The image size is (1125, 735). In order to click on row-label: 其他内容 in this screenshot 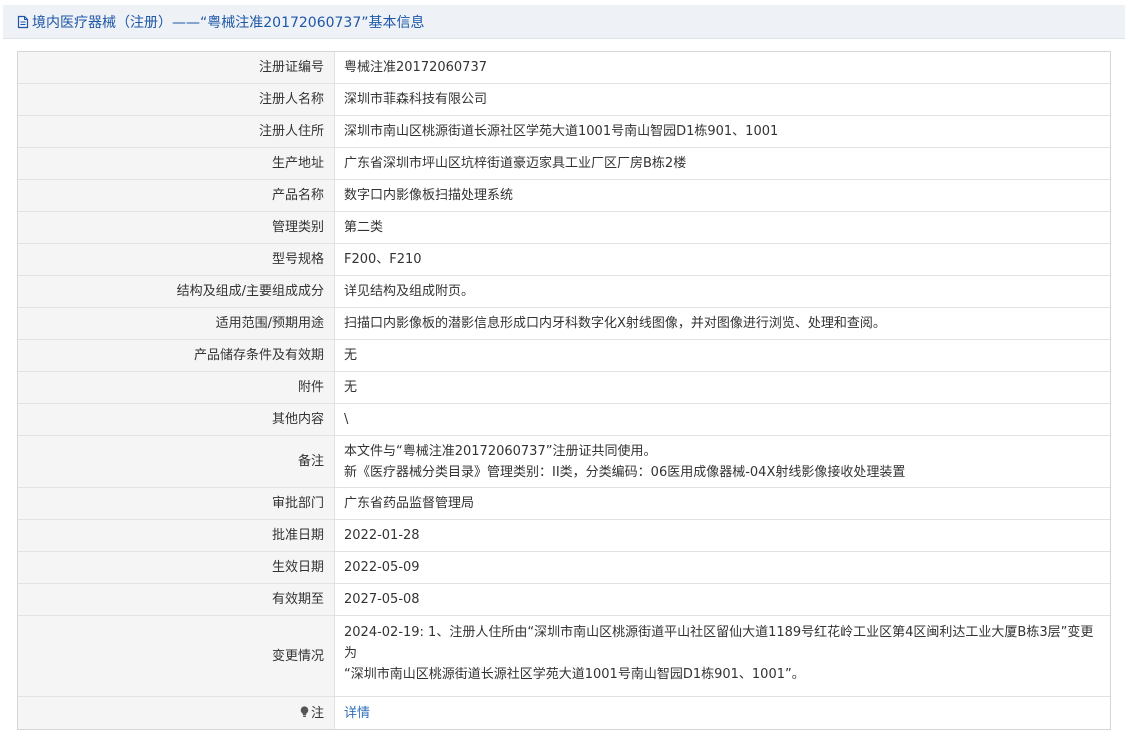, I will do `click(176, 419)`.